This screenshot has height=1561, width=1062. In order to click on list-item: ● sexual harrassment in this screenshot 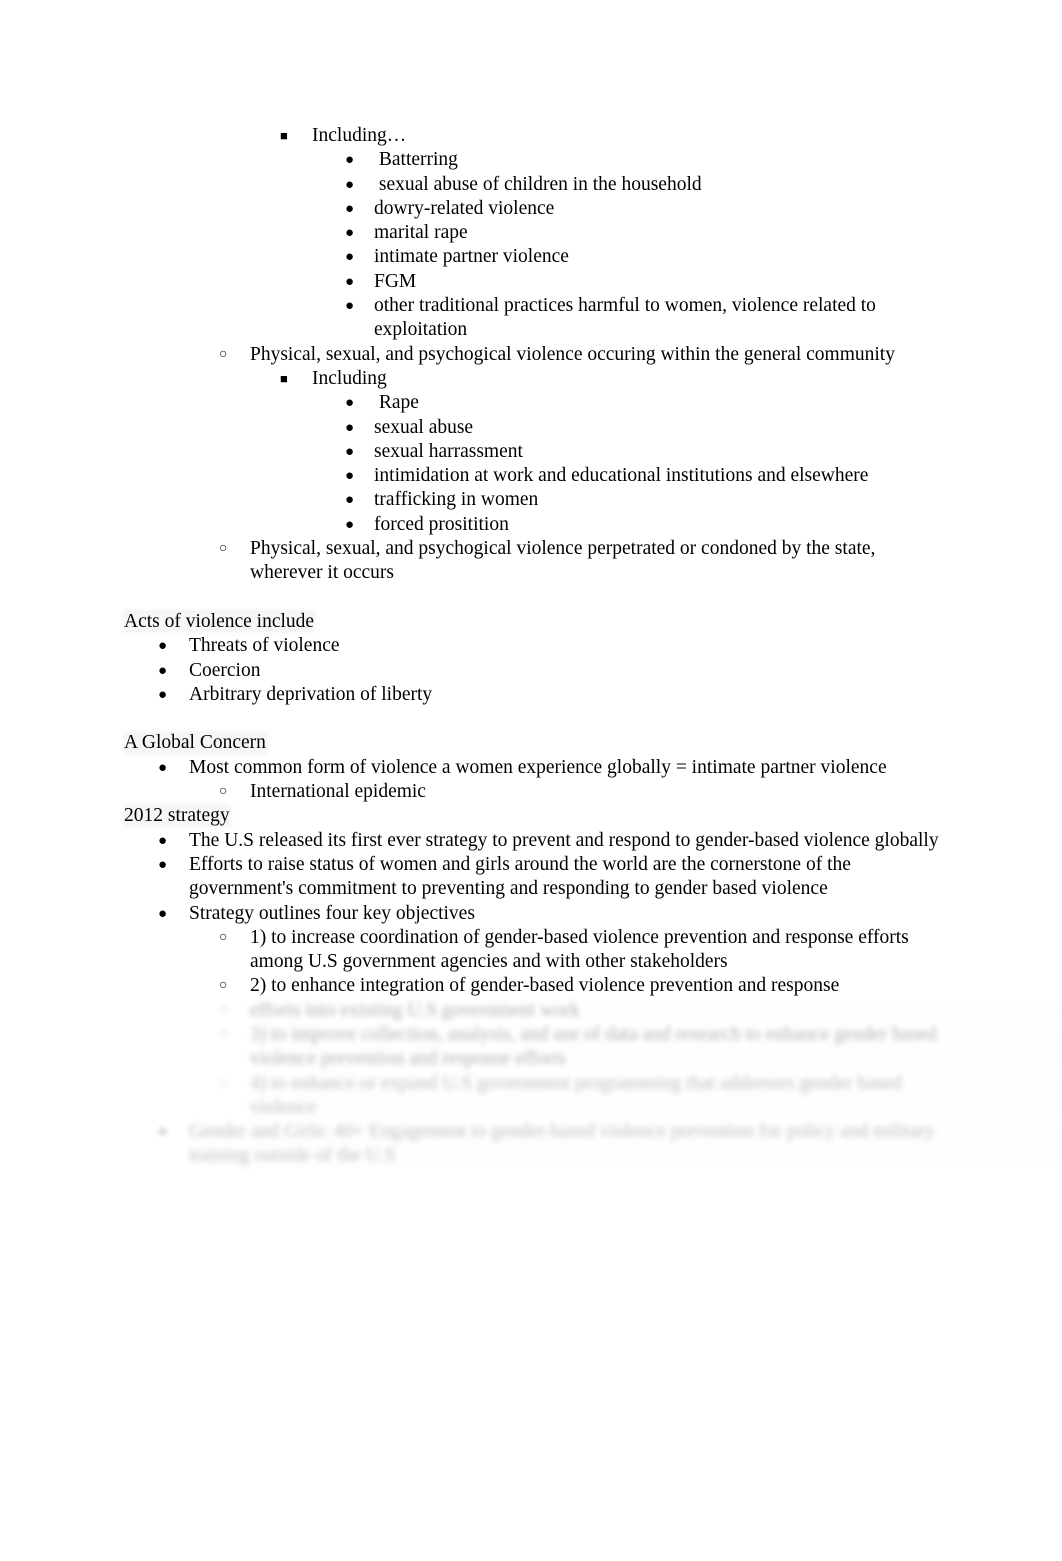, I will do `click(531, 452)`.